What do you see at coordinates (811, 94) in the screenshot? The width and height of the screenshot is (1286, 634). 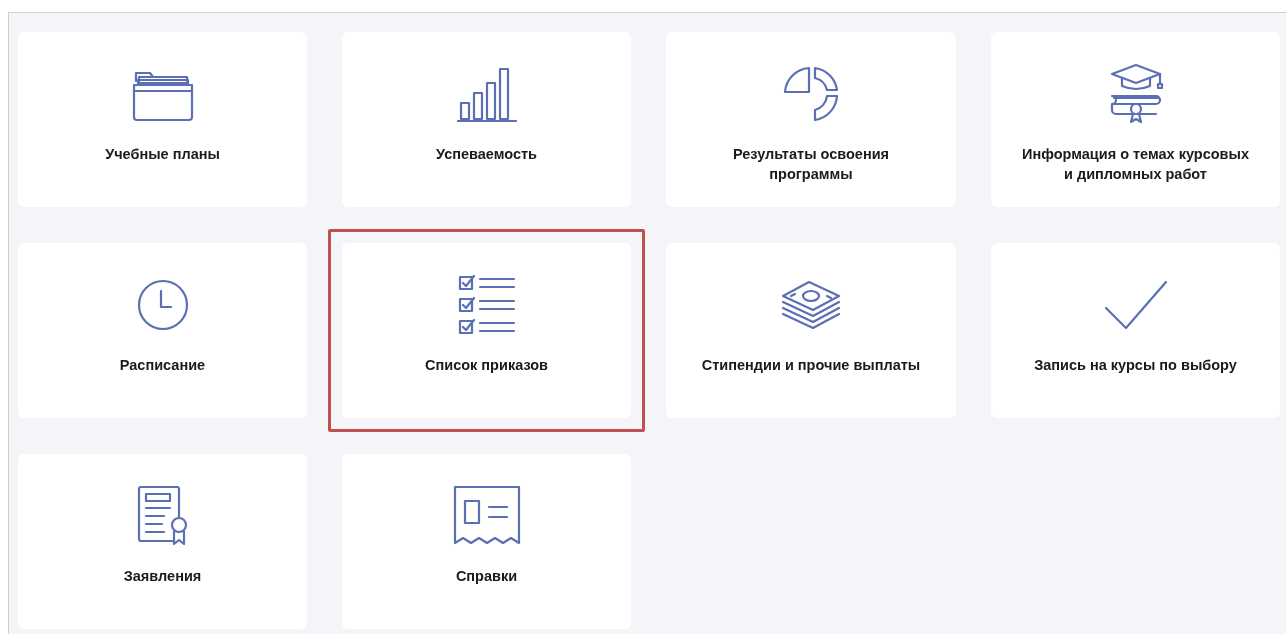 I see `pie-chart-icon` at bounding box center [811, 94].